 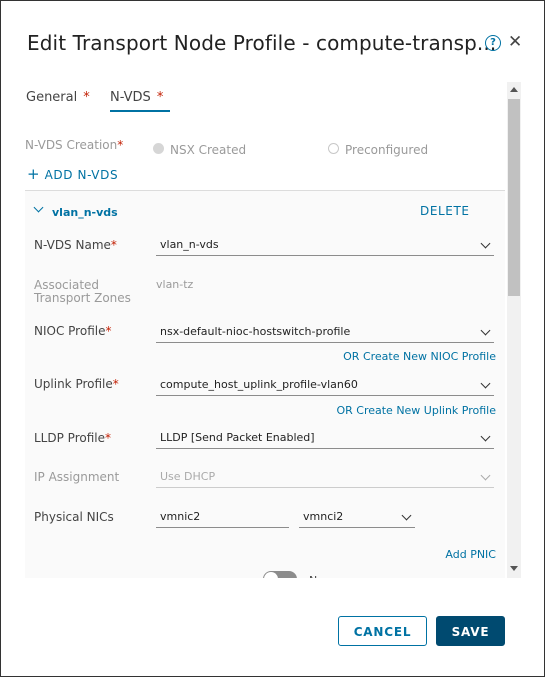 What do you see at coordinates (208, 150) in the screenshot?
I see `radio-nsx-created-label: NSX Created` at bounding box center [208, 150].